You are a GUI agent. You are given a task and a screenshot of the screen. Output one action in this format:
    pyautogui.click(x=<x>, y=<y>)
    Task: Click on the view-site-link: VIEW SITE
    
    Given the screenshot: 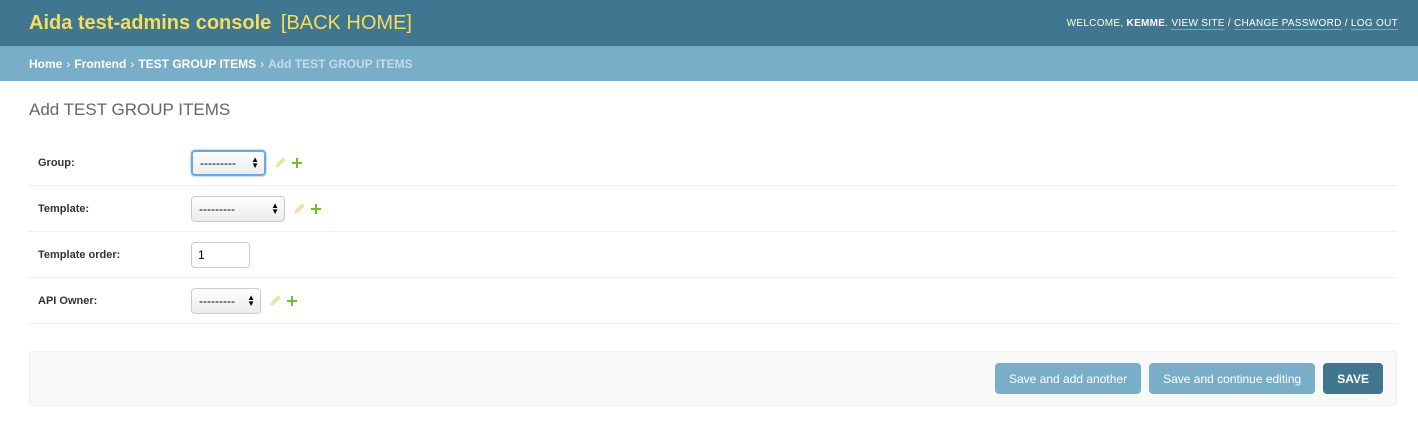 What is the action you would take?
    pyautogui.click(x=1198, y=23)
    